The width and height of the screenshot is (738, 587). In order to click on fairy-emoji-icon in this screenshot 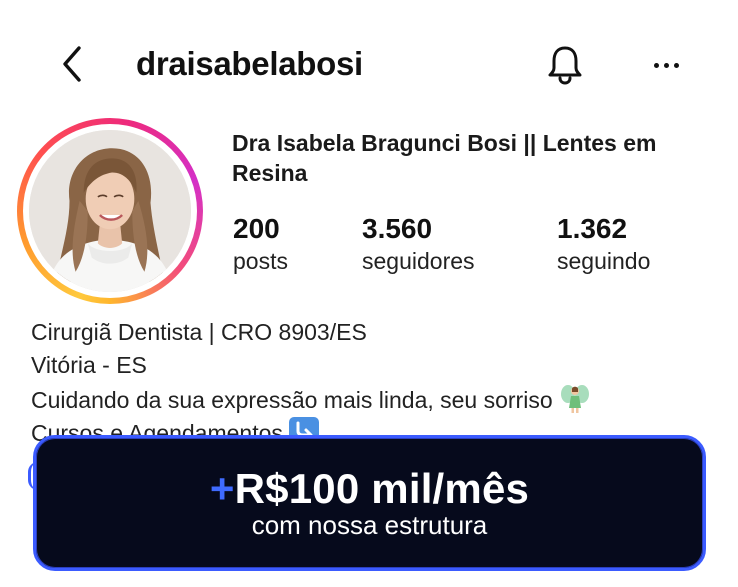, I will do `click(574, 399)`.